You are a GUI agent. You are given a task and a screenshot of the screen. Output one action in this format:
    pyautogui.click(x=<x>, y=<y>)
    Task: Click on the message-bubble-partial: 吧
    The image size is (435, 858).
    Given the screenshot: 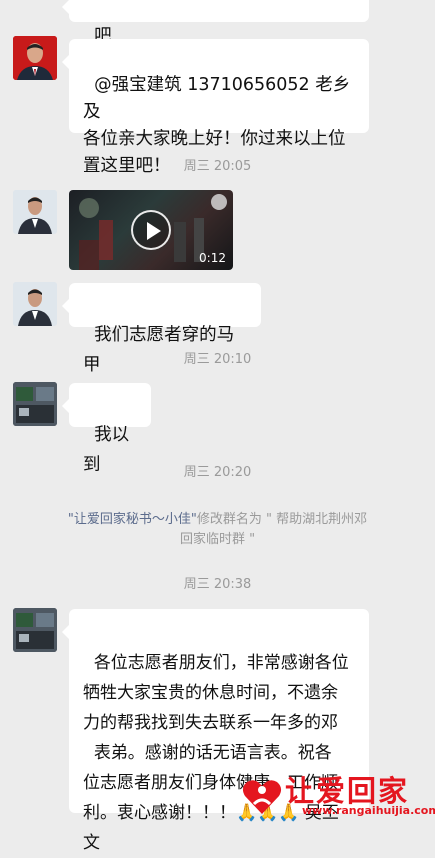 What is the action you would take?
    pyautogui.click(x=215, y=23)
    